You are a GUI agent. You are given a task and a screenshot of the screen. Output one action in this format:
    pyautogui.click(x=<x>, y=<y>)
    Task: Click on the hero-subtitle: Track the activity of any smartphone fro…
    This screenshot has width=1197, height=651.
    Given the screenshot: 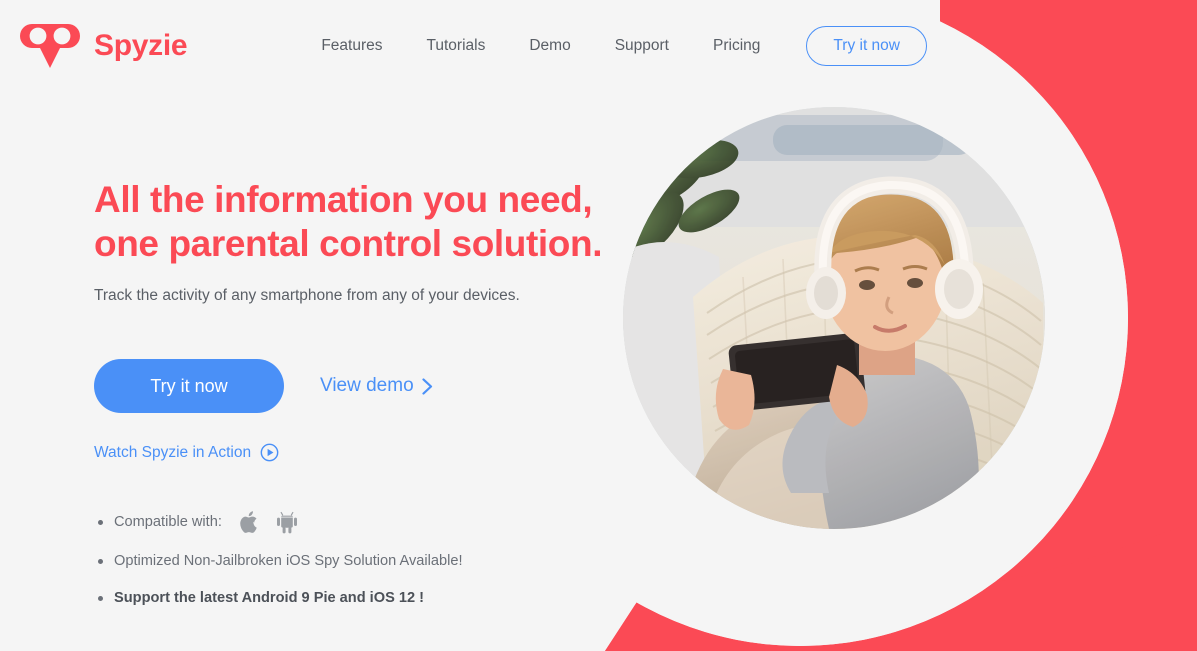 What is the action you would take?
    pyautogui.click(x=307, y=296)
    